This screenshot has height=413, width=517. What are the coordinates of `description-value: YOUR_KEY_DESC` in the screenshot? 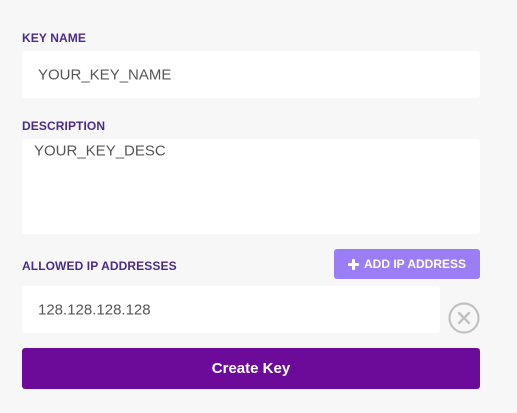 It's located at (100, 151).